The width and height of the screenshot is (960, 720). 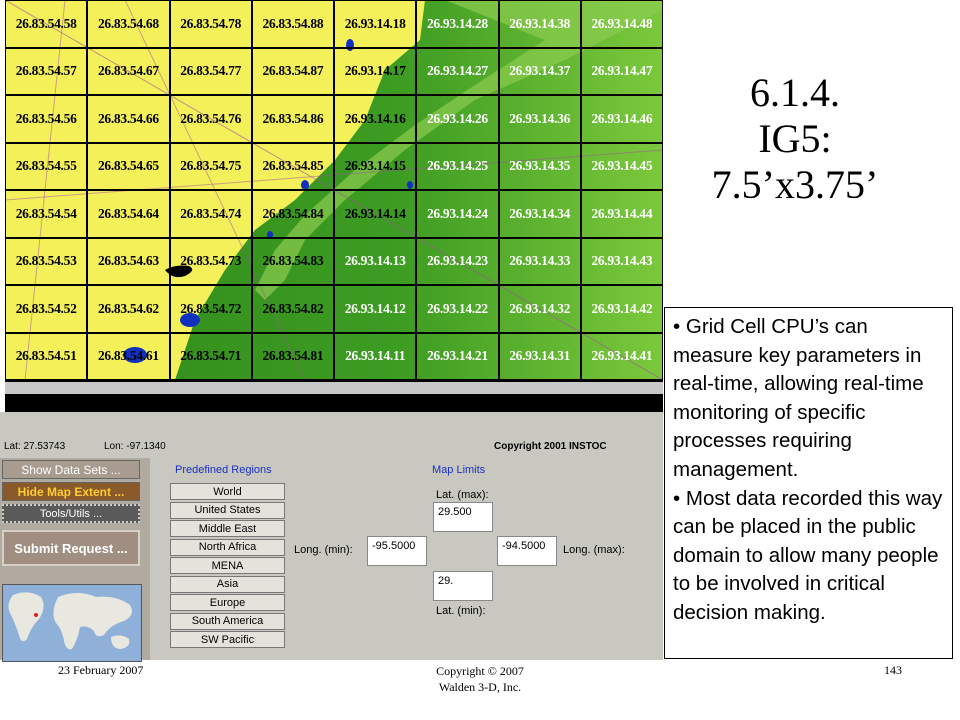 What do you see at coordinates (128, 309) in the screenshot?
I see `grid-cell: 26.83.54.62` at bounding box center [128, 309].